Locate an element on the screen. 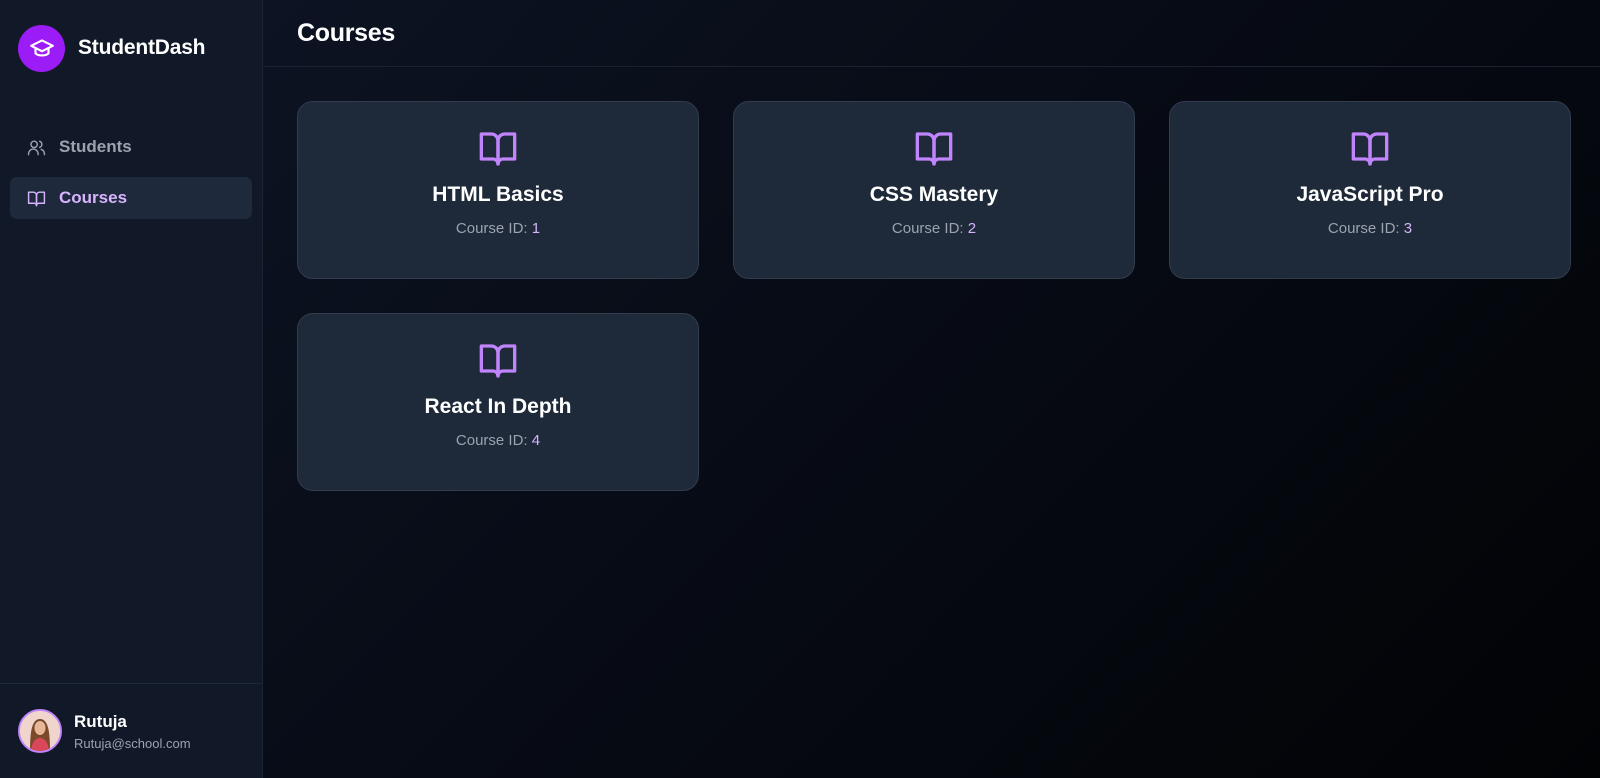 The width and height of the screenshot is (1600, 778). course-card: JavaScript Pro Course ID: 3 is located at coordinates (1370, 190).